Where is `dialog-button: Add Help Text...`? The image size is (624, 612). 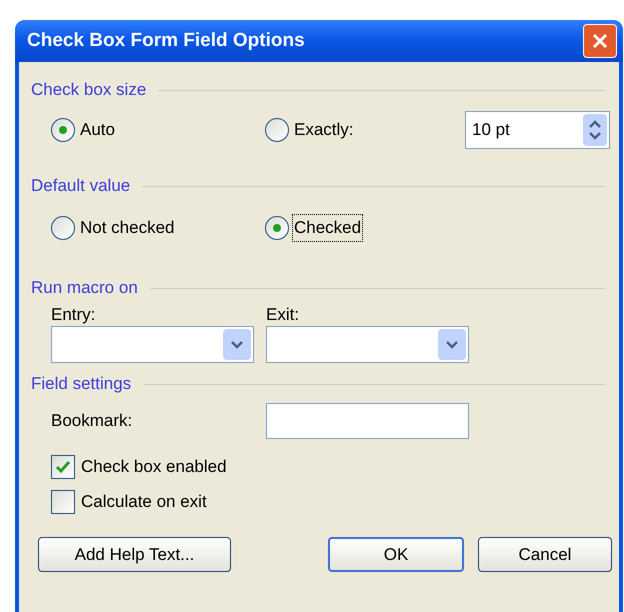 dialog-button: Add Help Text... is located at coordinates (134, 554).